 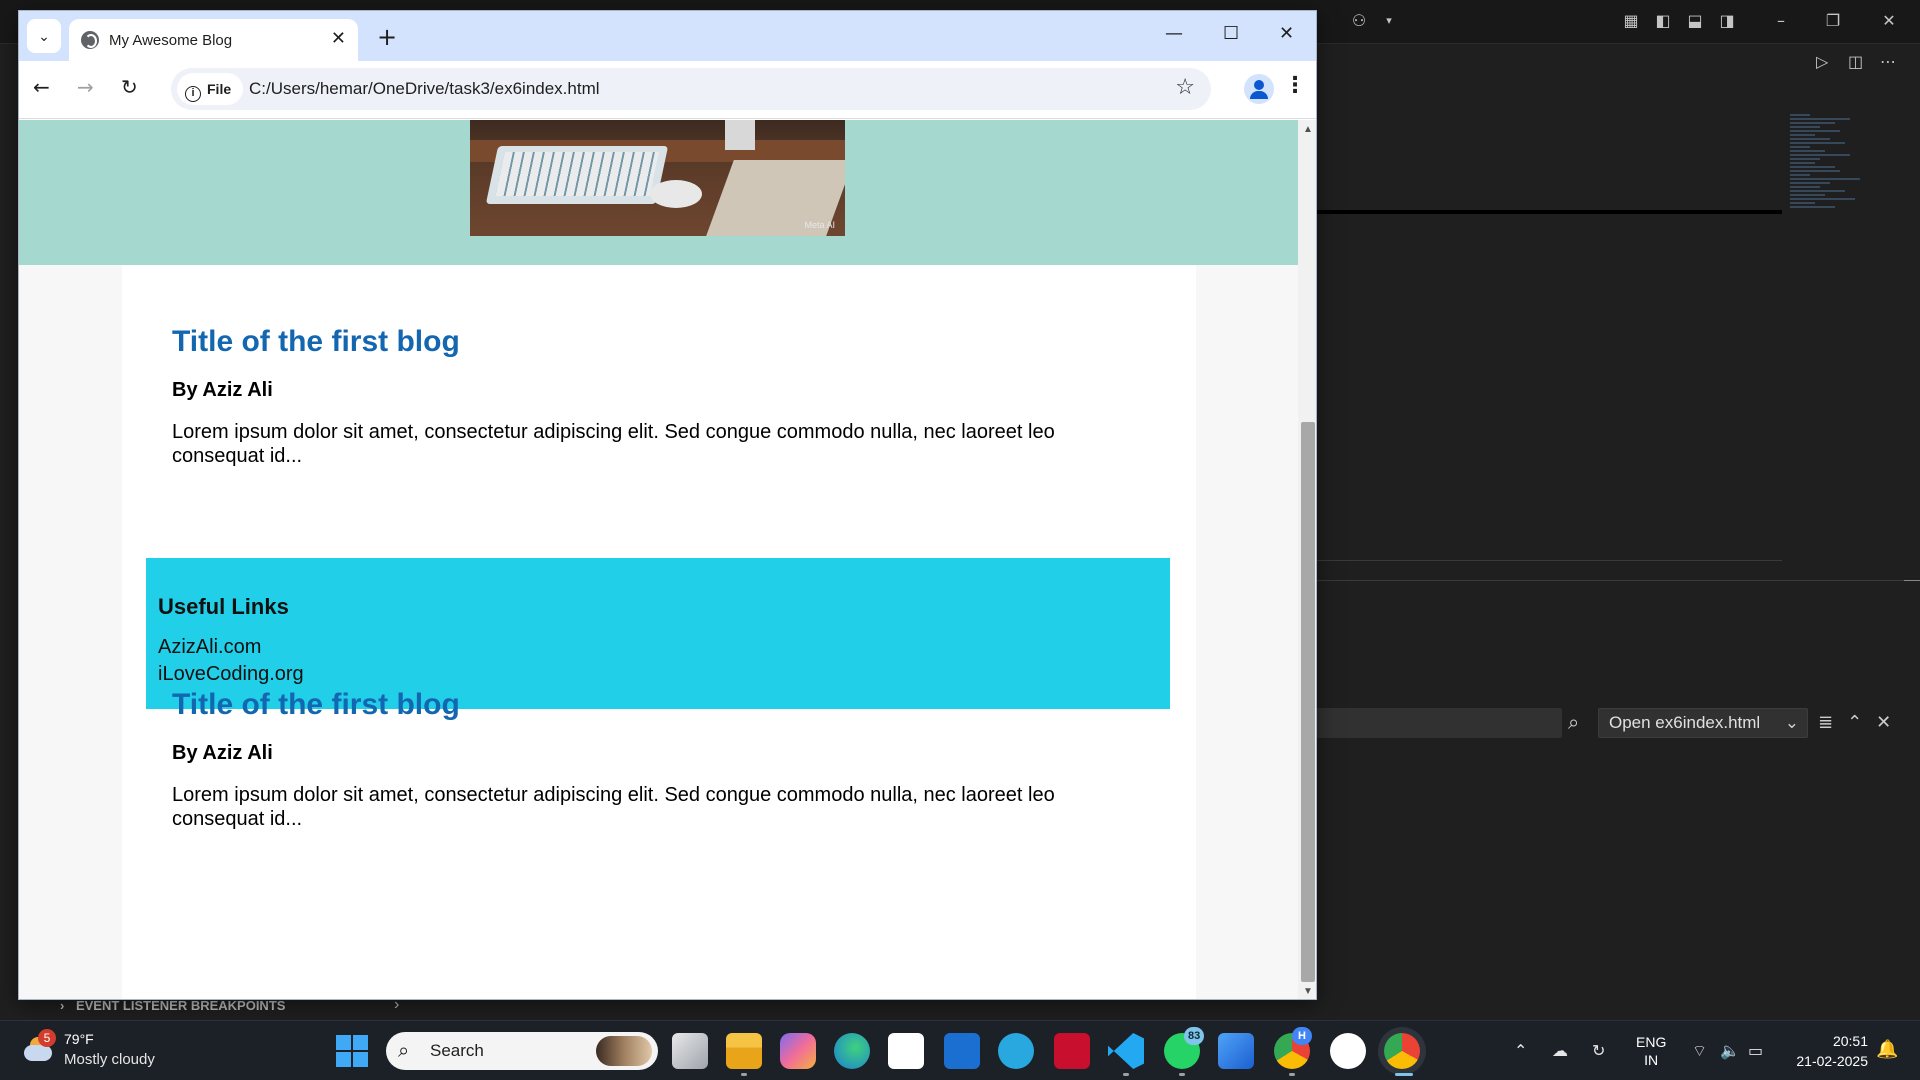 What do you see at coordinates (852, 1051) in the screenshot?
I see `edge-icon` at bounding box center [852, 1051].